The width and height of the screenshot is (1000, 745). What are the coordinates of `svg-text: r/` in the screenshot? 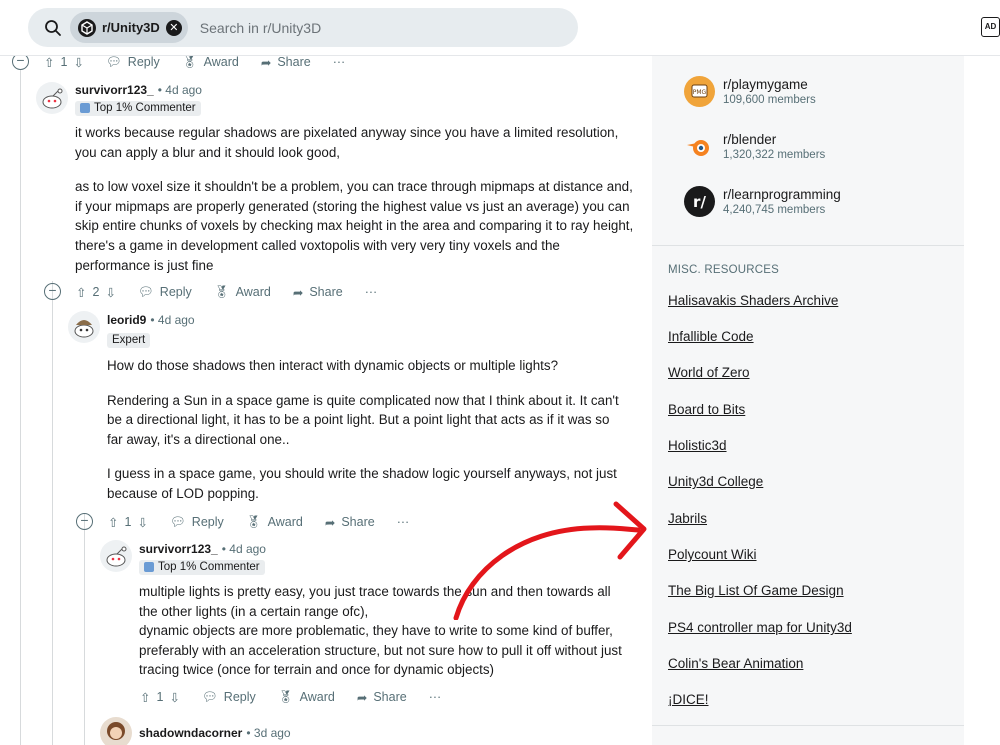 It's located at (699, 202).